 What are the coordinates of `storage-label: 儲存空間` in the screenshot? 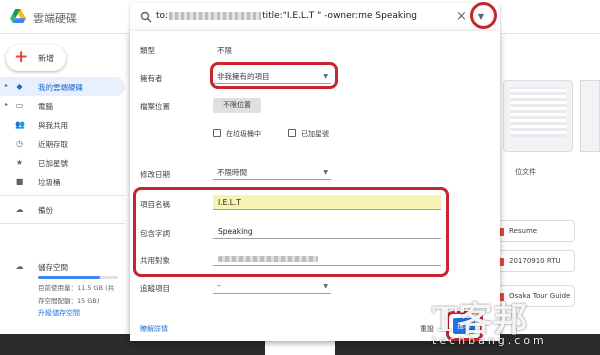 It's located at (53, 267).